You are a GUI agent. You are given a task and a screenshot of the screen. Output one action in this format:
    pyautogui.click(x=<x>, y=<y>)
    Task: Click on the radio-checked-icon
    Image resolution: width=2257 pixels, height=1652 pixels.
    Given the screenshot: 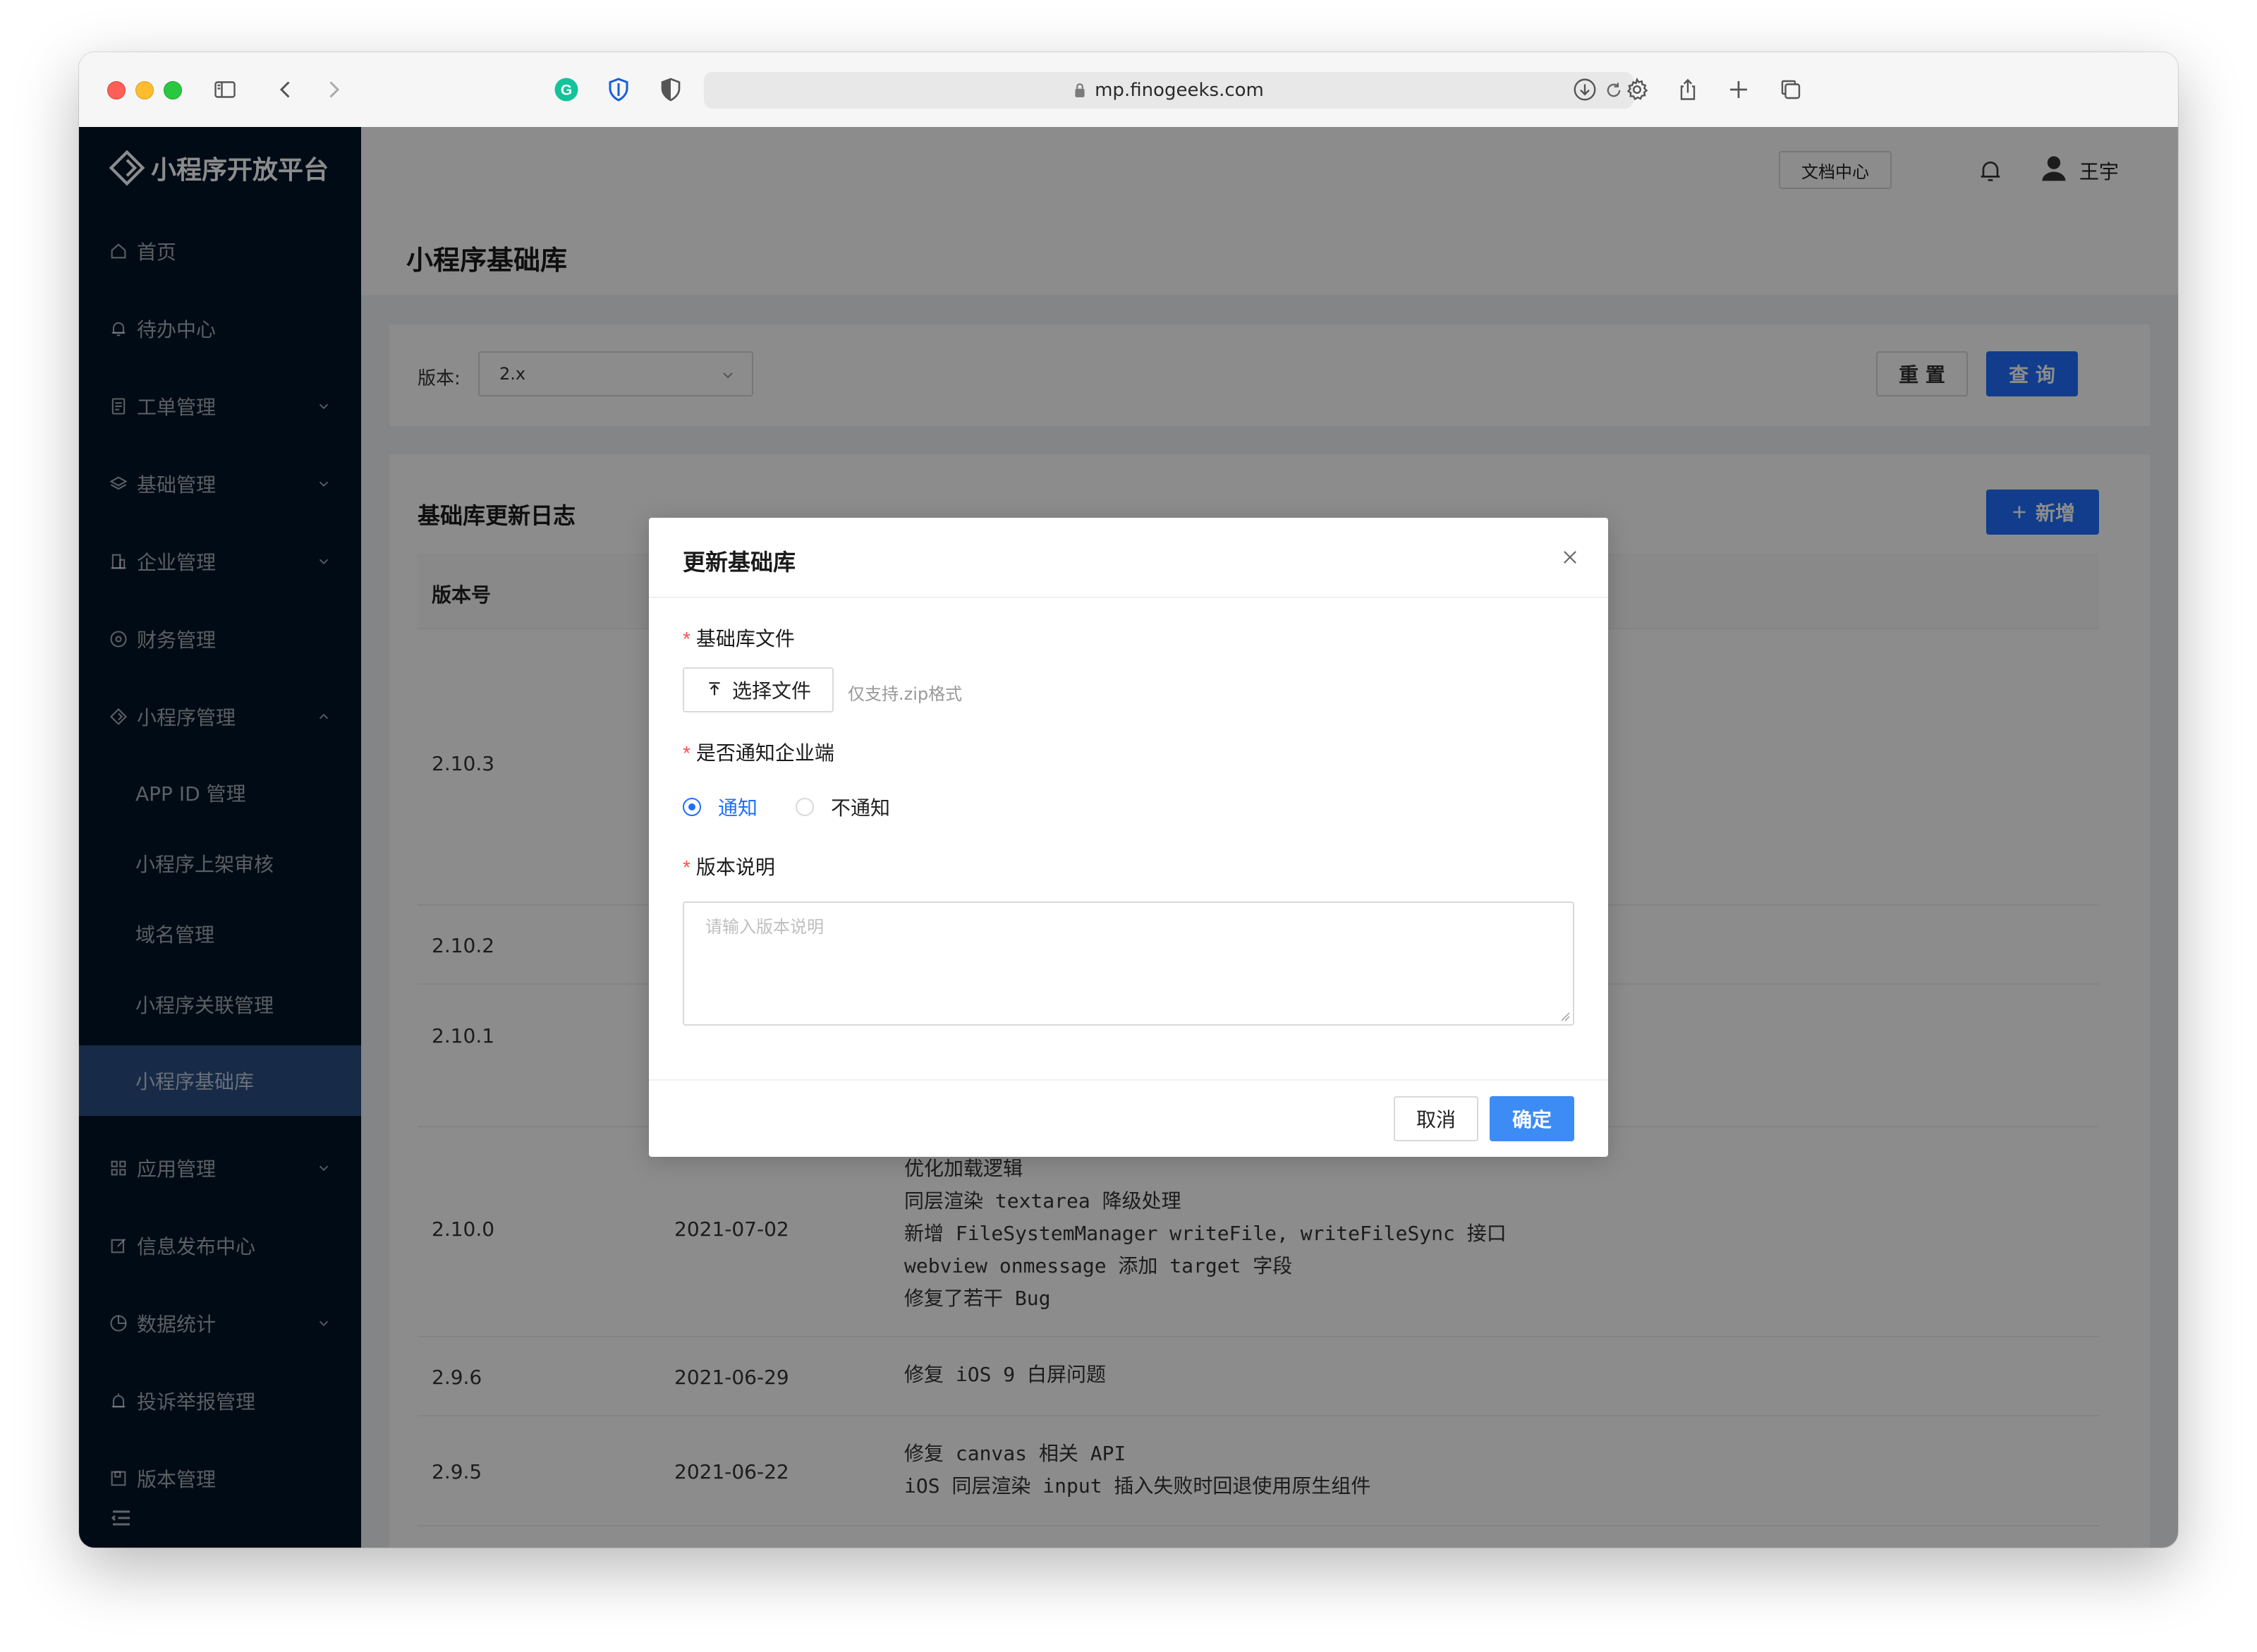 What is the action you would take?
    pyautogui.click(x=692, y=807)
    